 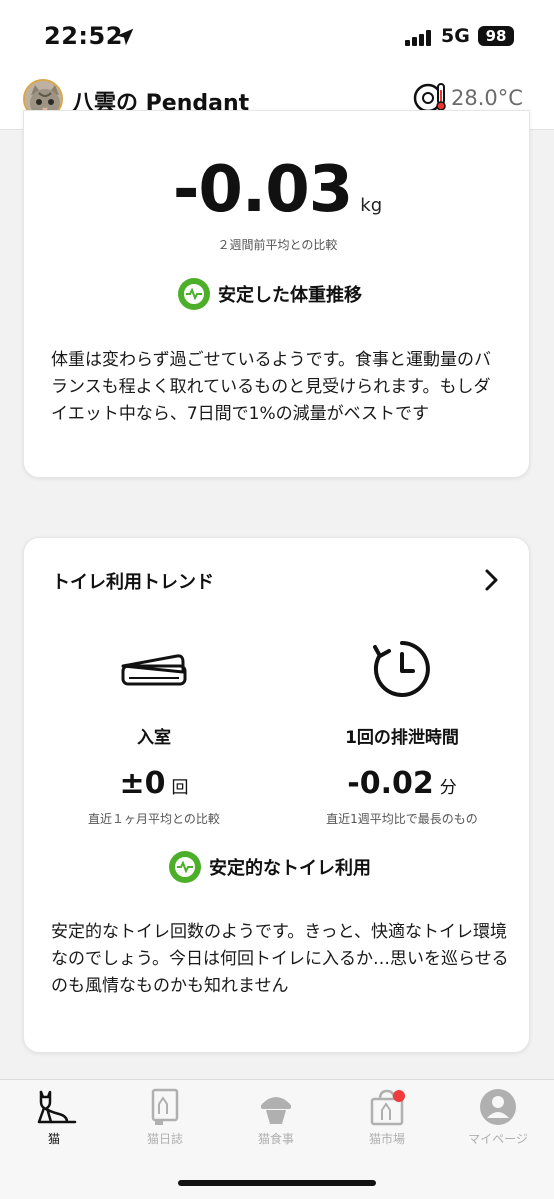 I want to click on status-time: 22:52, so click(x=83, y=36).